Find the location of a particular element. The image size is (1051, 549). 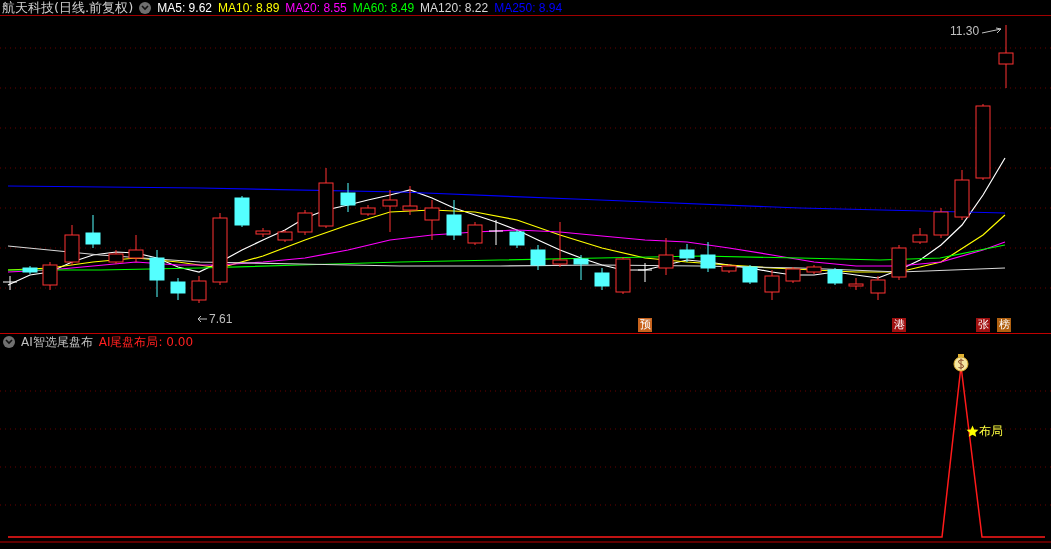

ma-legend-item: MA5: 9.62 is located at coordinates (184, 8).